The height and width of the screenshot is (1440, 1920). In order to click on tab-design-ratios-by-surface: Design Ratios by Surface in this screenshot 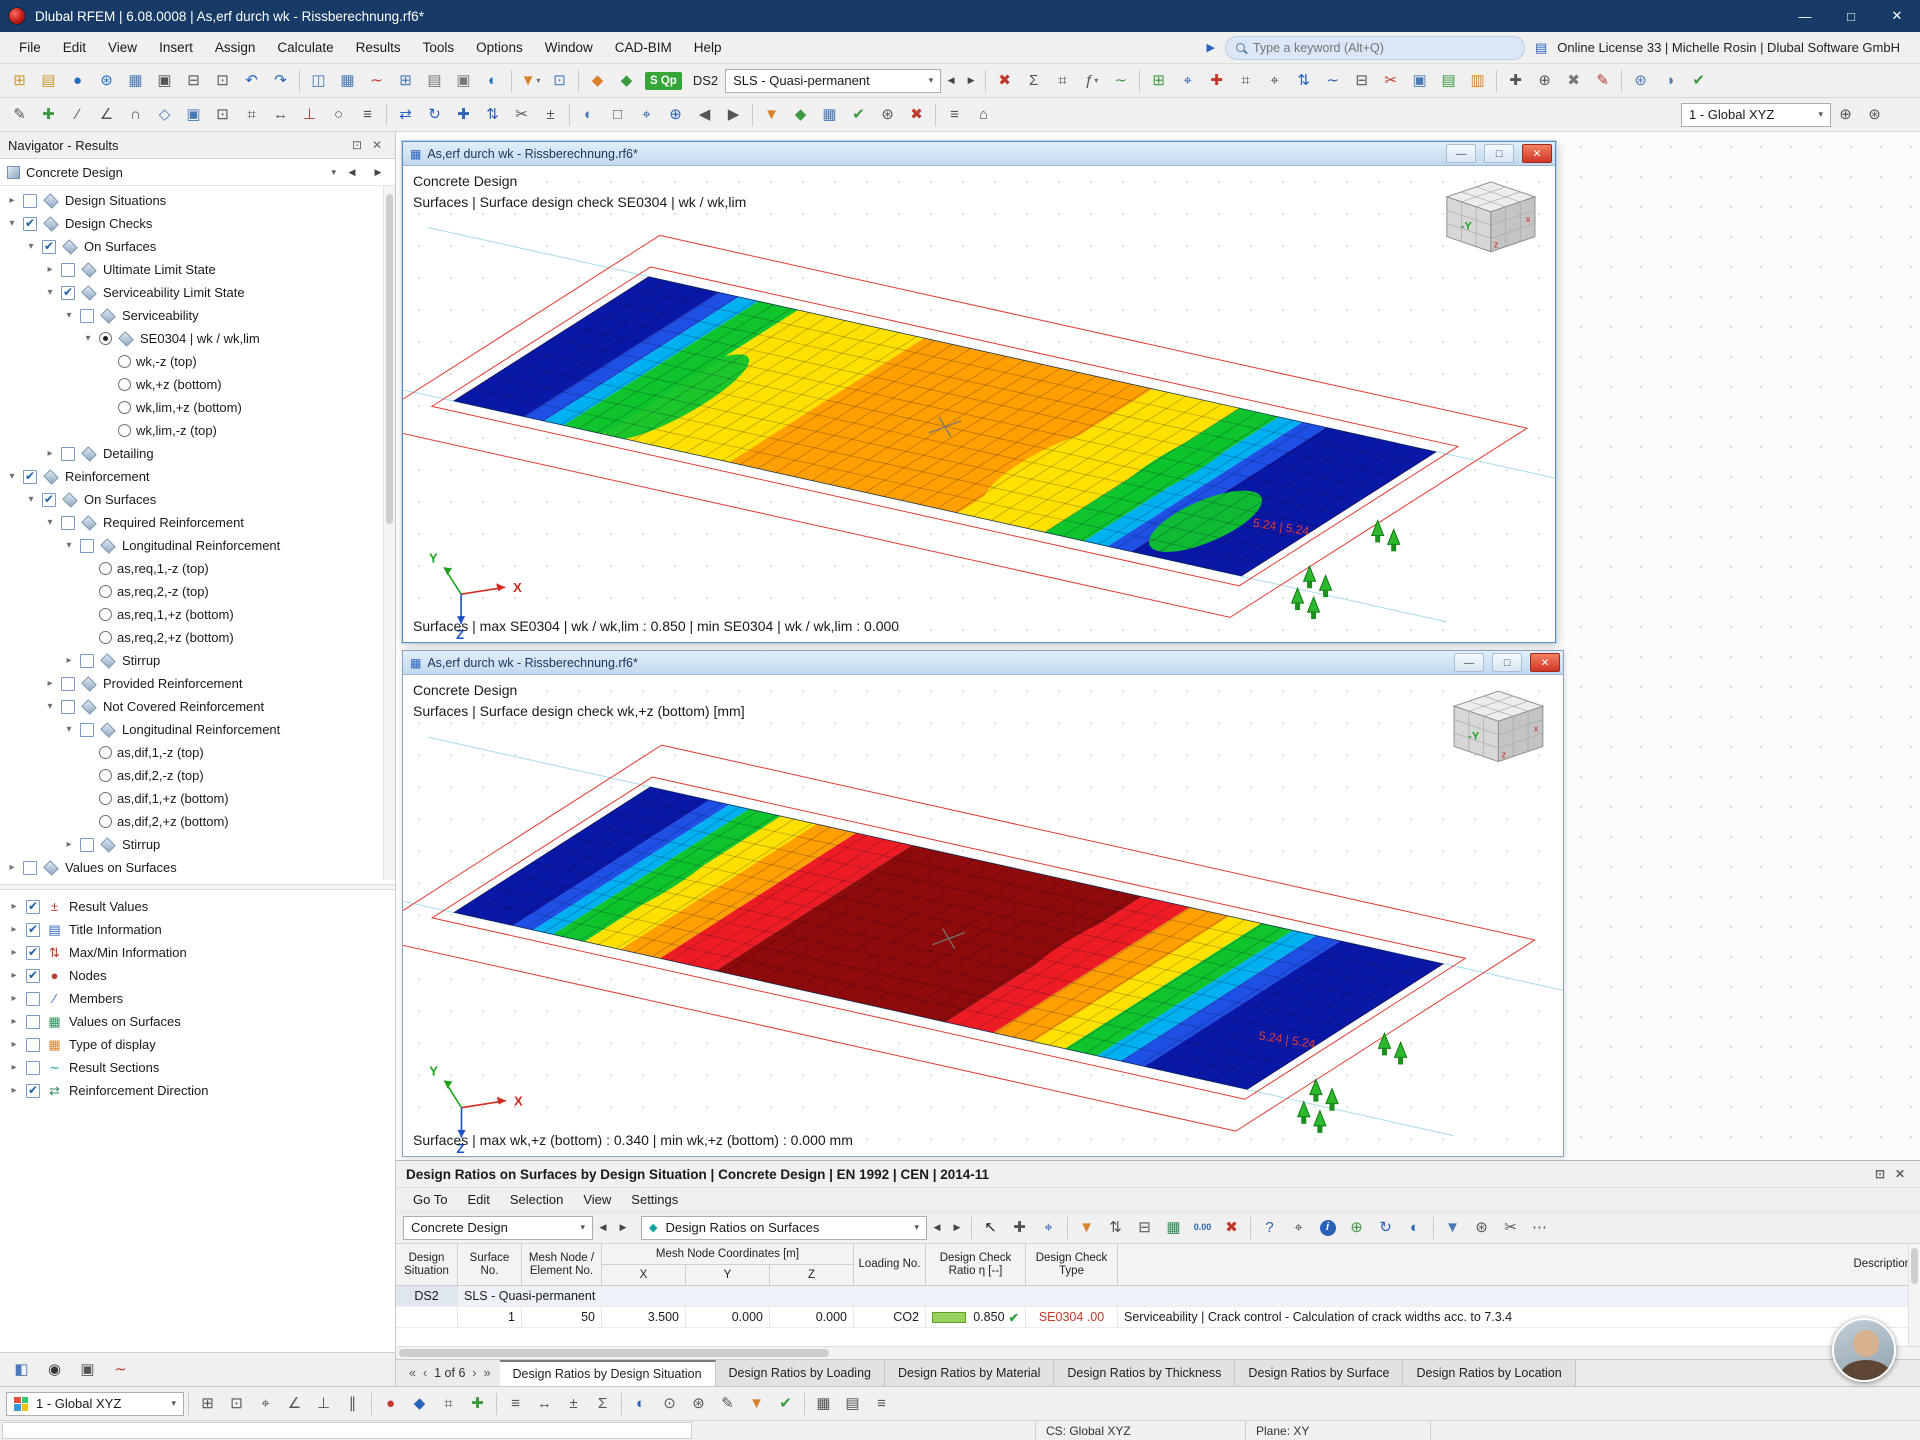, I will do `click(1319, 1373)`.